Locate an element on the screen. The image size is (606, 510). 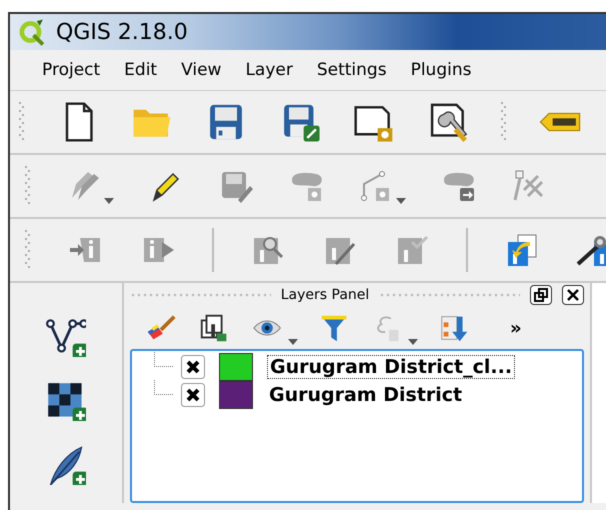
menu-item: Layer is located at coordinates (269, 70).